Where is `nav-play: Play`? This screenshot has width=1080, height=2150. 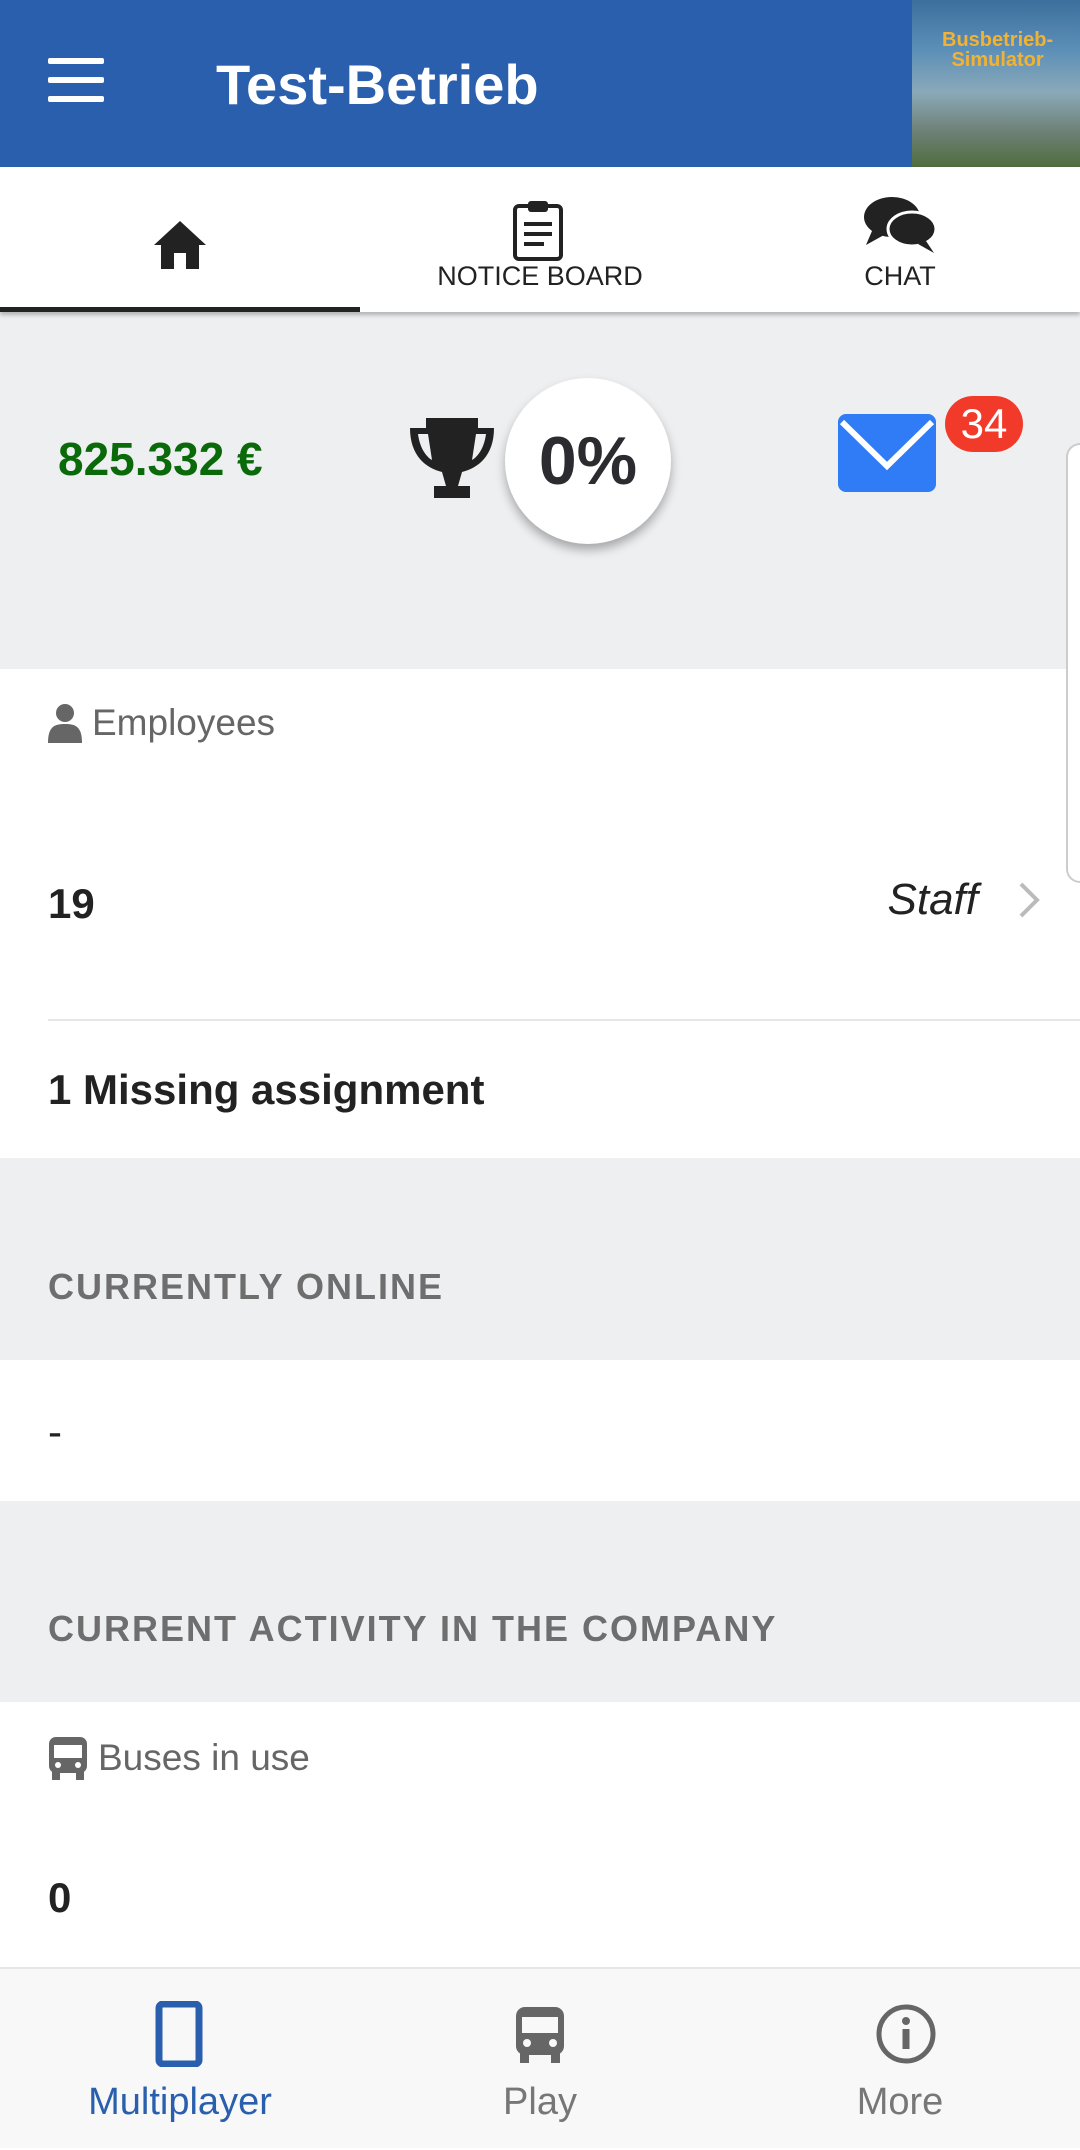
nav-play: Play is located at coordinates (540, 2059).